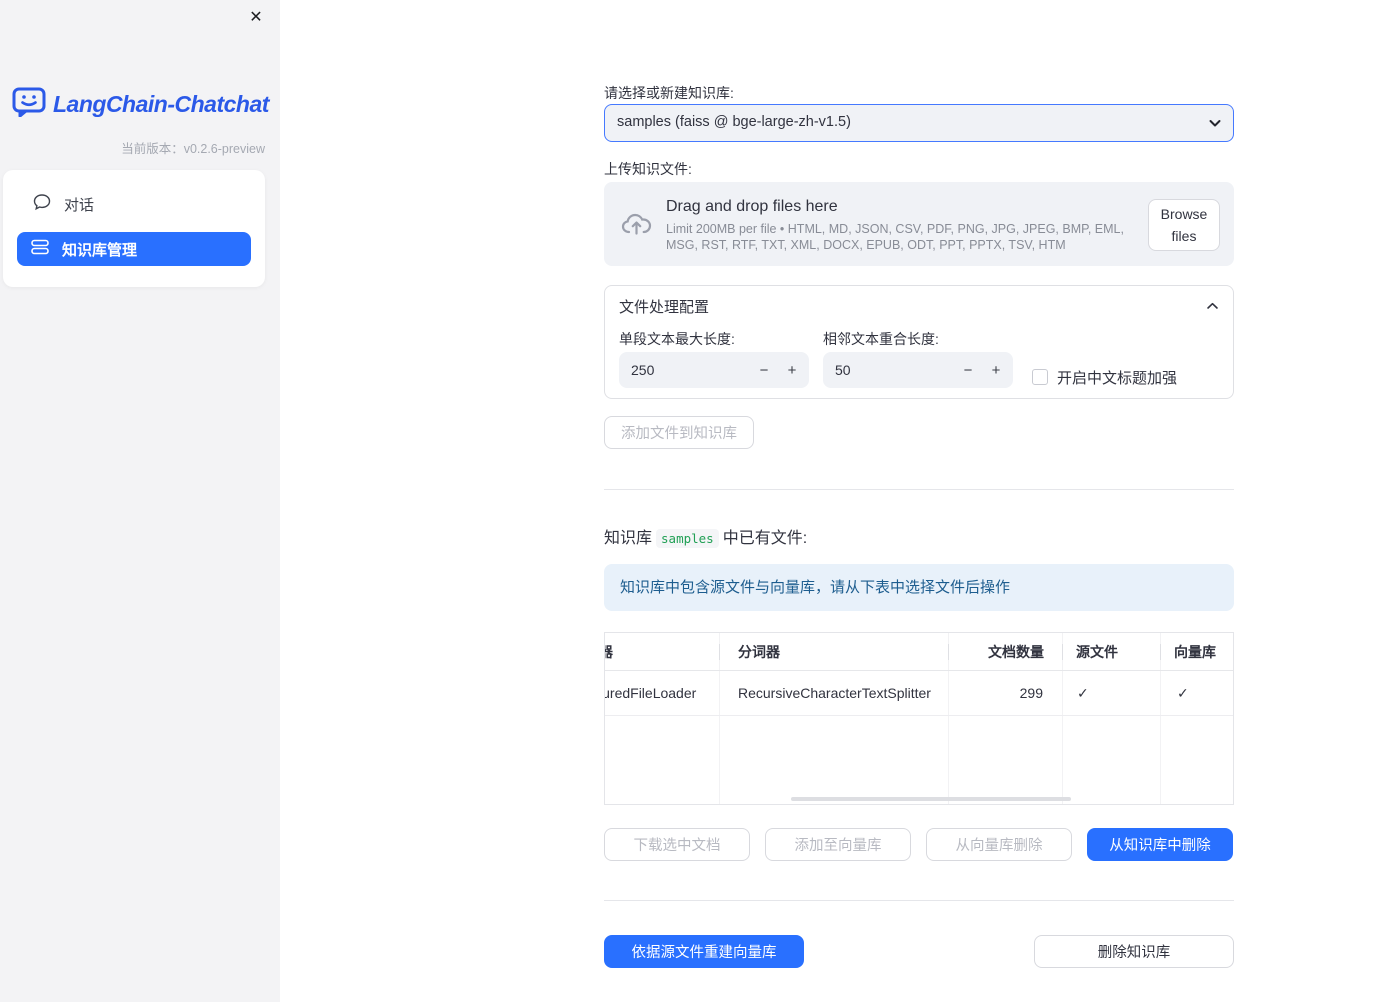  Describe the element at coordinates (609, 652) in the screenshot. I see `column-header-loader: 文档加载器` at that location.